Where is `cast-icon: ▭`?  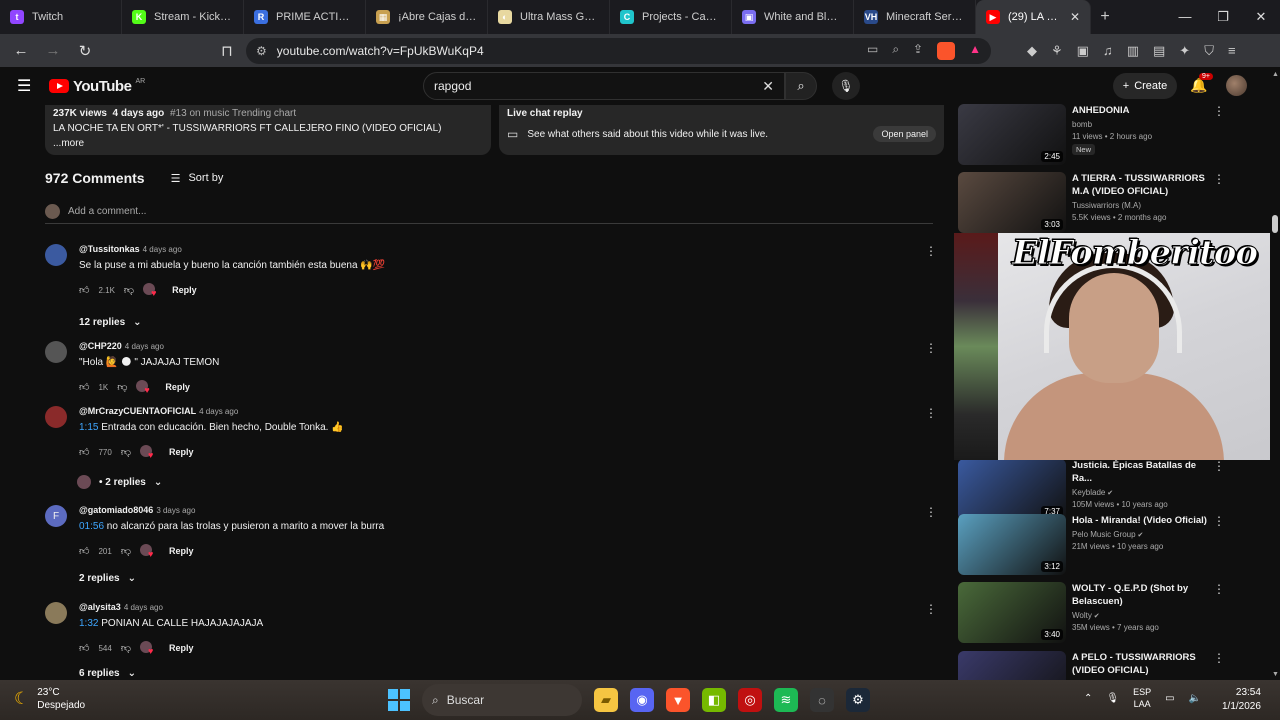
cast-icon: ▭ is located at coordinates (872, 51).